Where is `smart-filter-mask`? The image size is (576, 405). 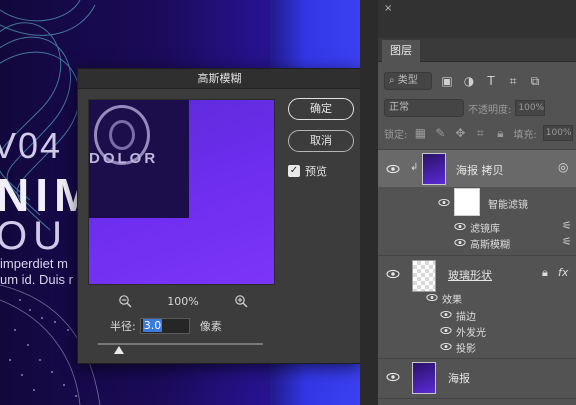
smart-filter-mask is located at coordinates (467, 202).